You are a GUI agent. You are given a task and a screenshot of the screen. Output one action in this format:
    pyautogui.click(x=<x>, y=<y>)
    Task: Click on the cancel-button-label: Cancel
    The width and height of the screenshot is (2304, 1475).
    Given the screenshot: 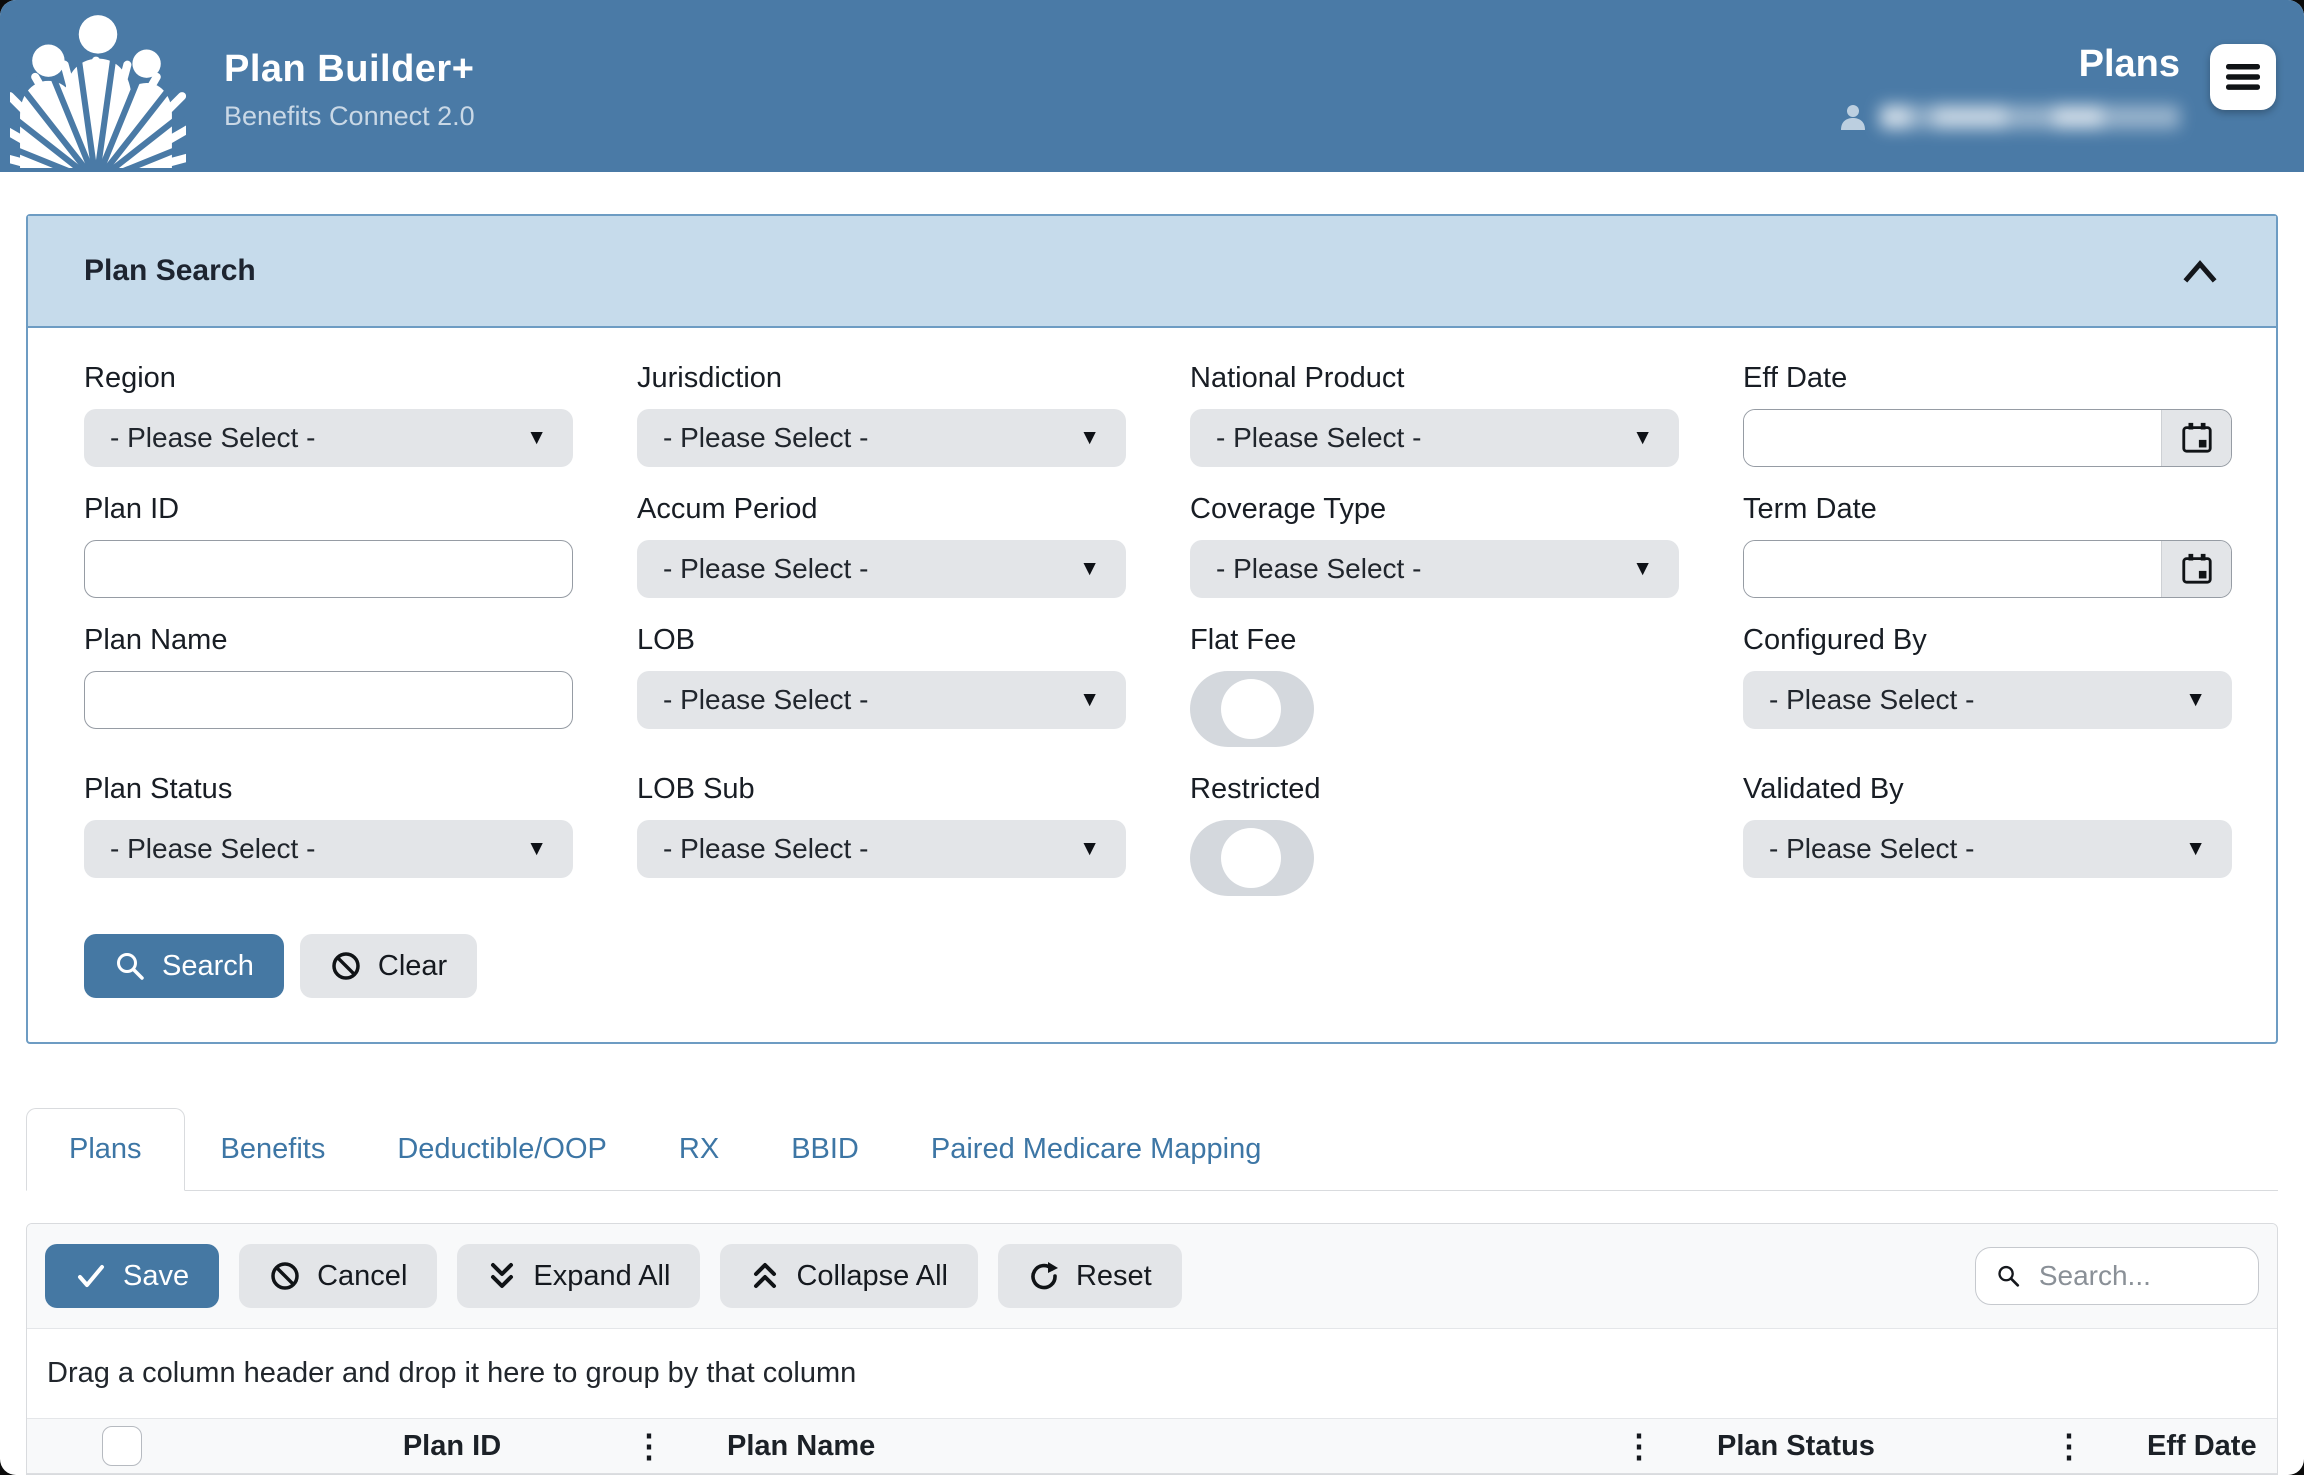 What is the action you would take?
    pyautogui.click(x=362, y=1275)
    